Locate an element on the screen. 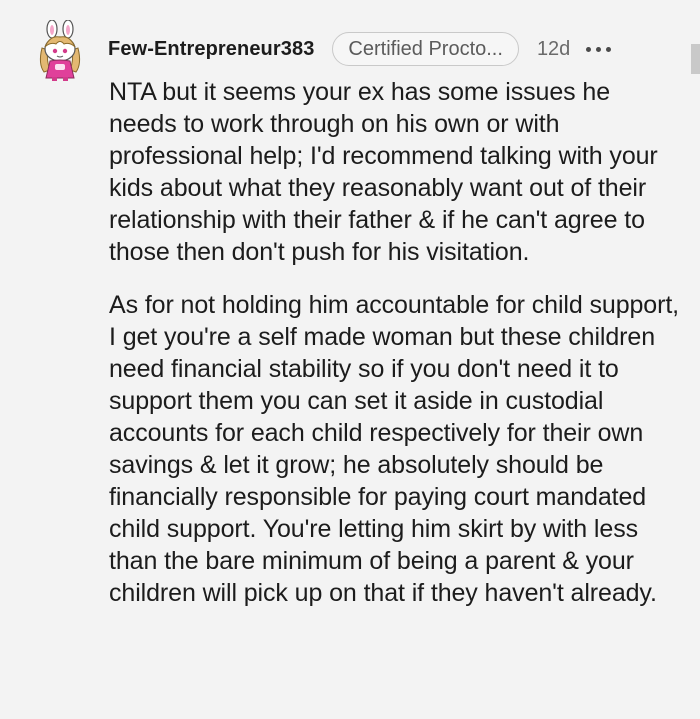 The image size is (700, 719). snoo-avatar-icon is located at coordinates (60, 50).